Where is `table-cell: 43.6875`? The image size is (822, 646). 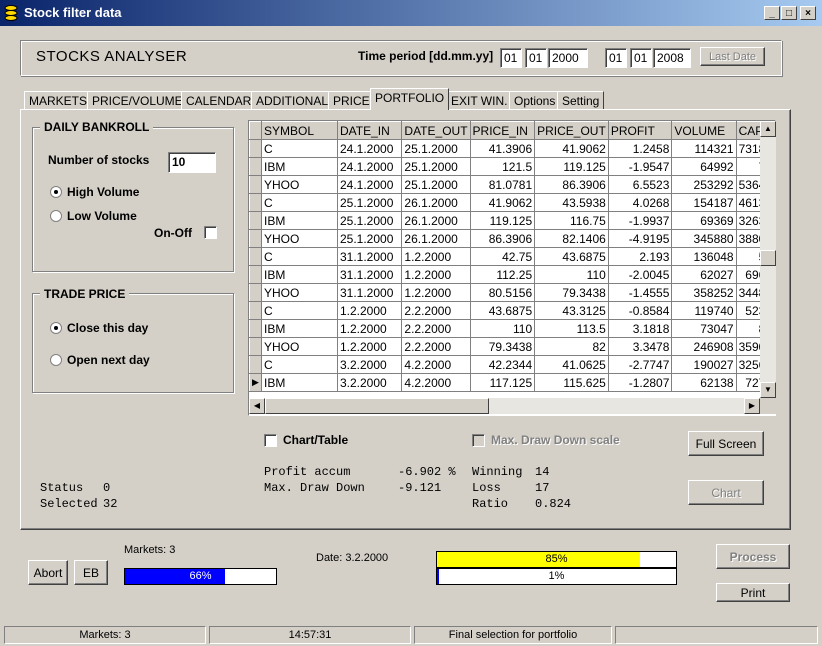
table-cell: 43.6875 is located at coordinates (503, 310).